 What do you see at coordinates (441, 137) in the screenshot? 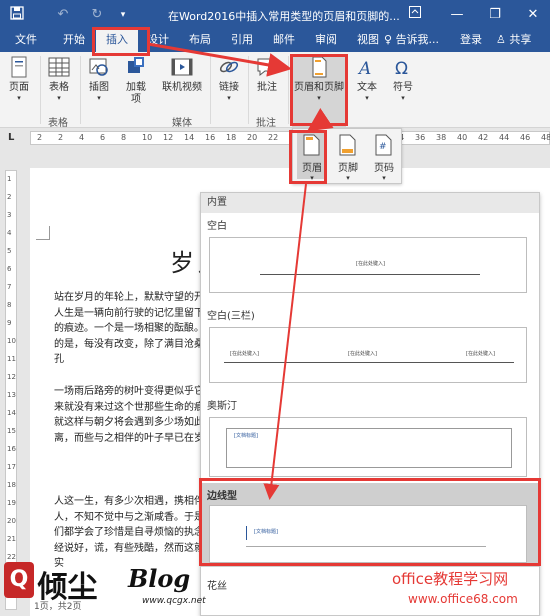
I see `ruler-tick: 38` at bounding box center [441, 137].